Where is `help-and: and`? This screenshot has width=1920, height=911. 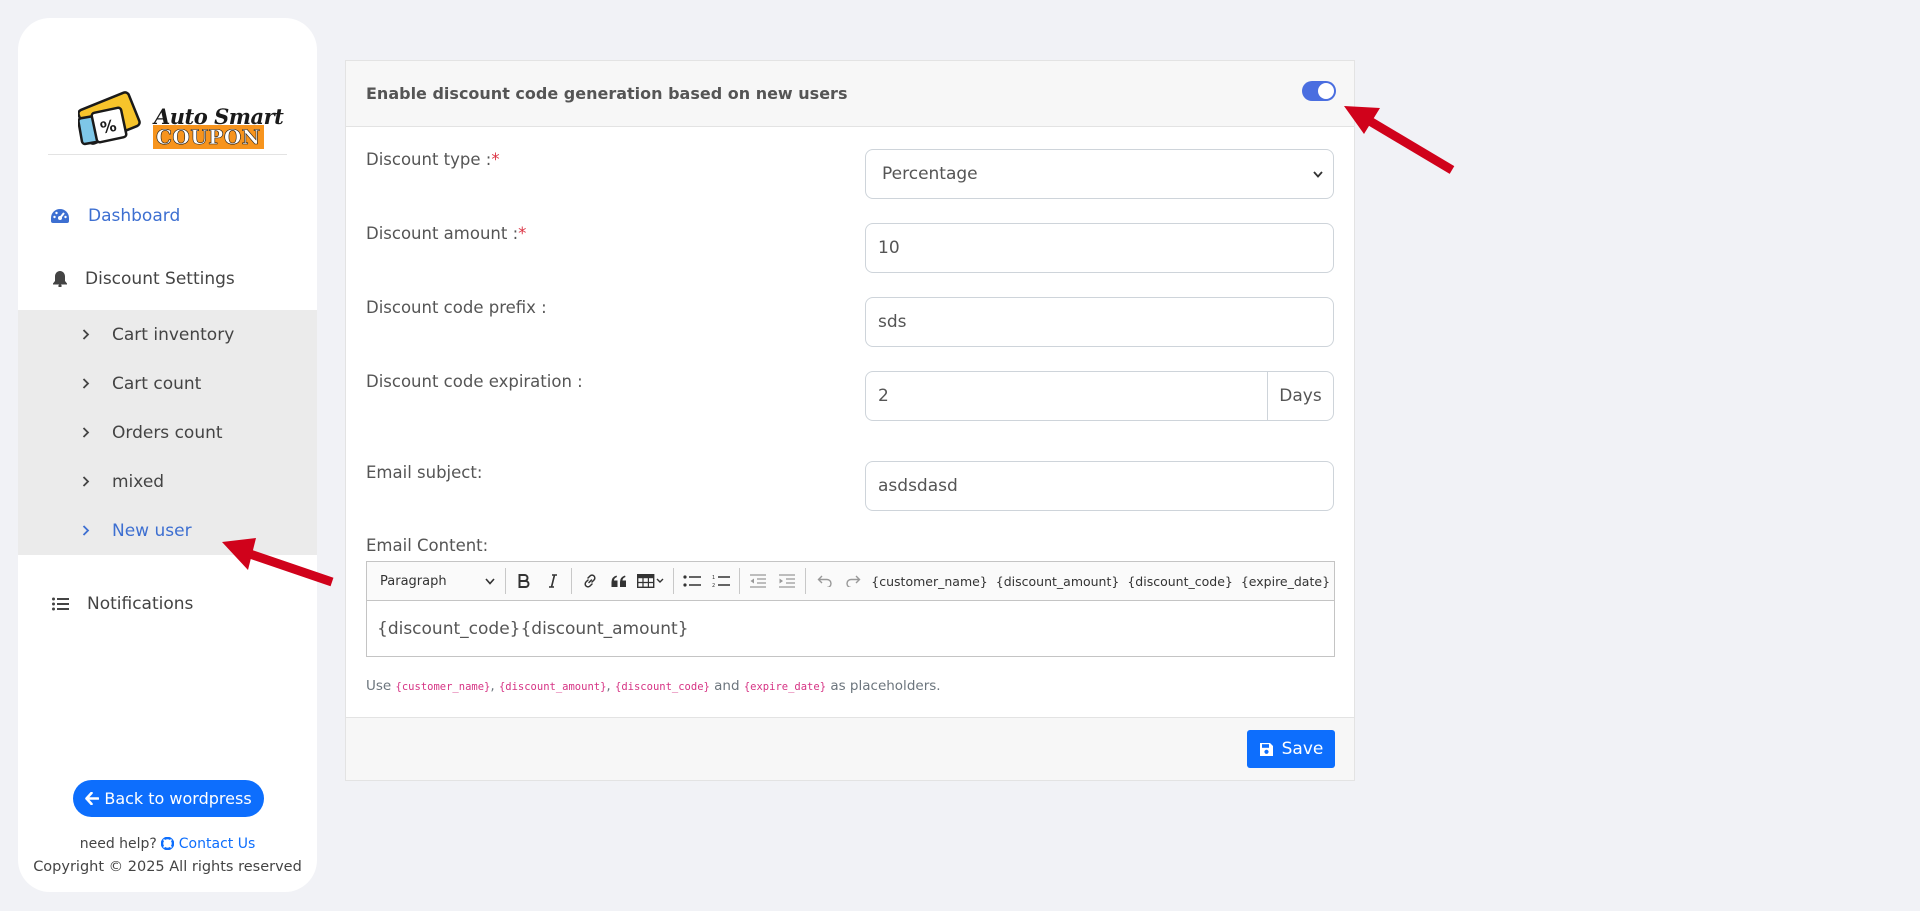
help-and: and is located at coordinates (727, 686).